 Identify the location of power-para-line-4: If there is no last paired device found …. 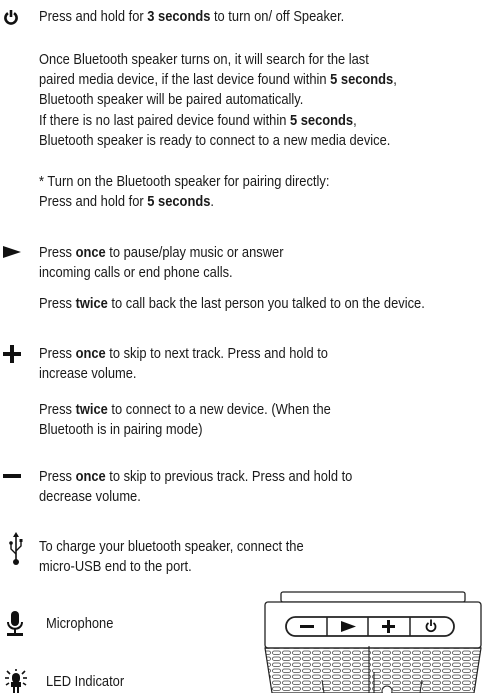
(198, 120).